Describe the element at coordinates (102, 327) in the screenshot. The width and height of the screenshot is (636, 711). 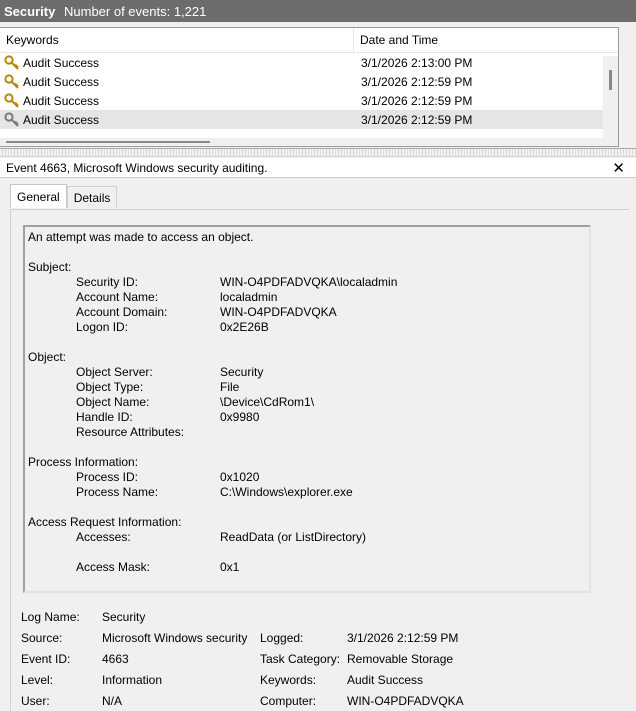
I see `field-label: Logon ID:` at that location.